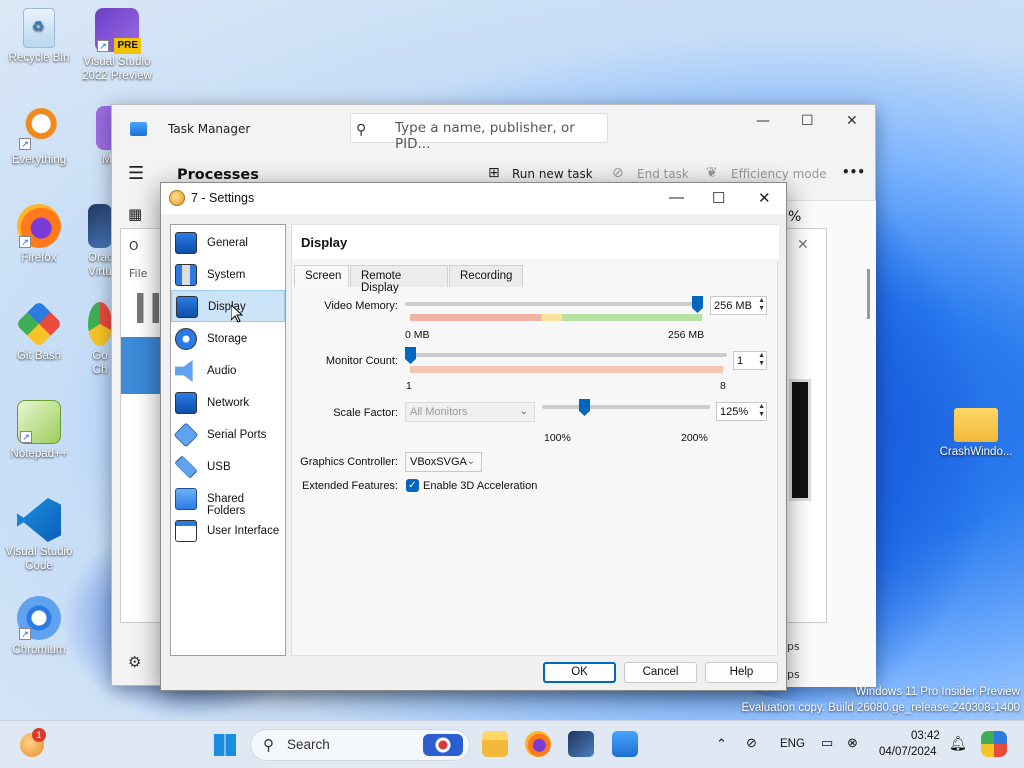 The height and width of the screenshot is (768, 1024). What do you see at coordinates (994, 744) in the screenshot?
I see `copilot-icon` at bounding box center [994, 744].